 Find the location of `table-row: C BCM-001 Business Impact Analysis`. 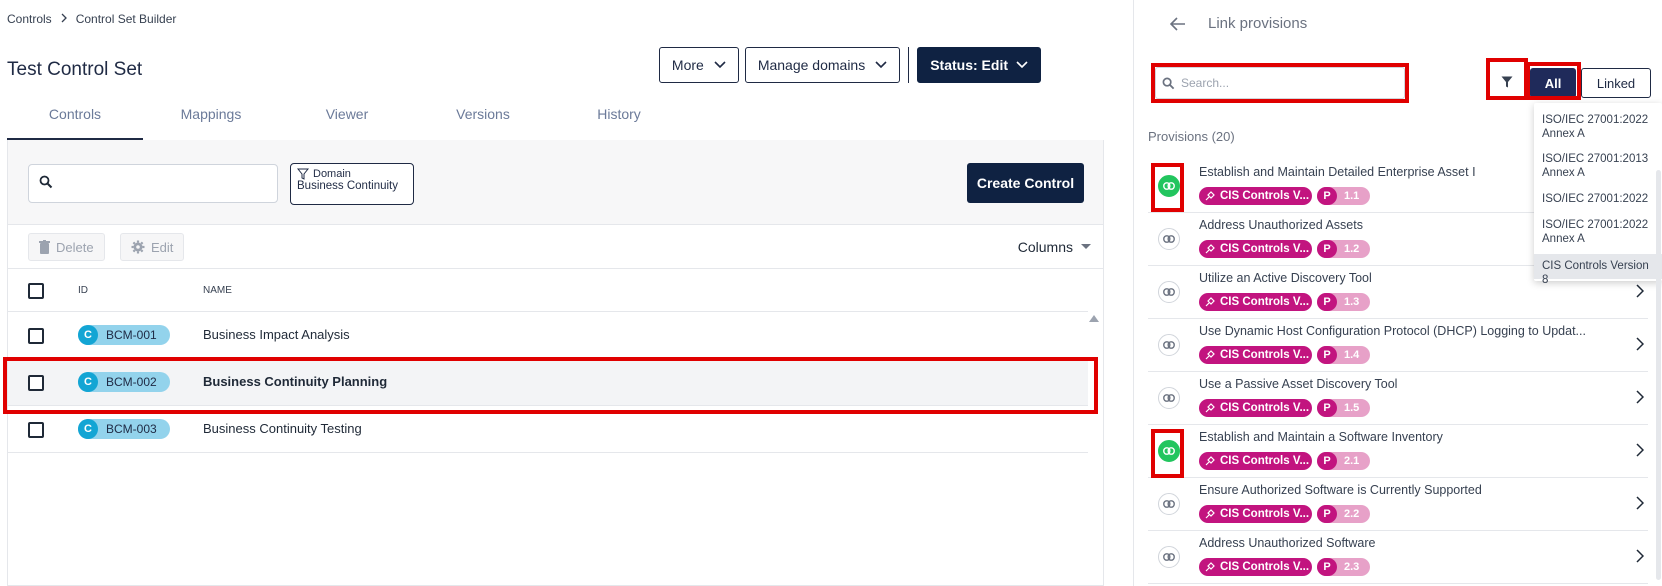

table-row: C BCM-001 Business Impact Analysis is located at coordinates (548, 335).